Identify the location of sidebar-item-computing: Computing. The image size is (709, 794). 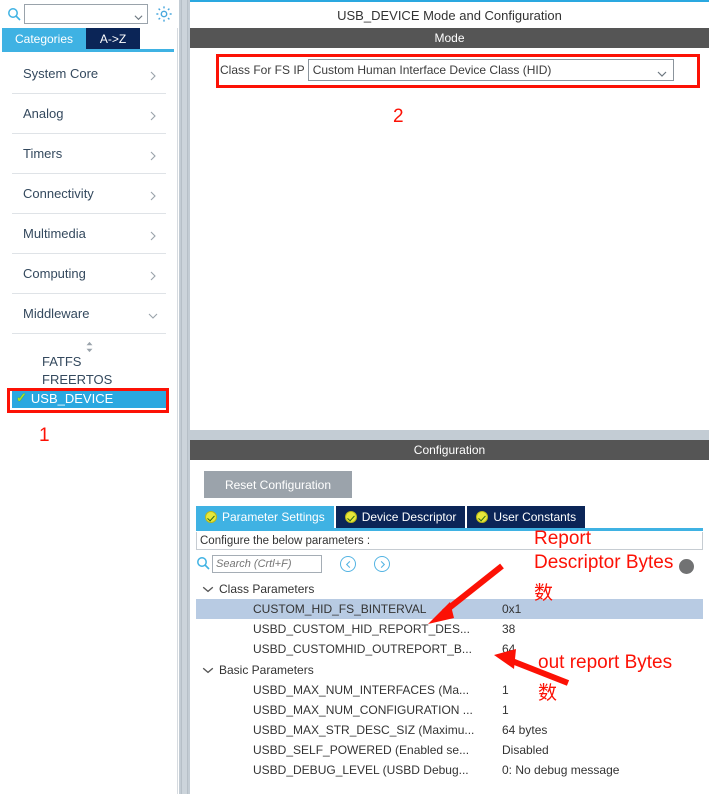
(89, 274).